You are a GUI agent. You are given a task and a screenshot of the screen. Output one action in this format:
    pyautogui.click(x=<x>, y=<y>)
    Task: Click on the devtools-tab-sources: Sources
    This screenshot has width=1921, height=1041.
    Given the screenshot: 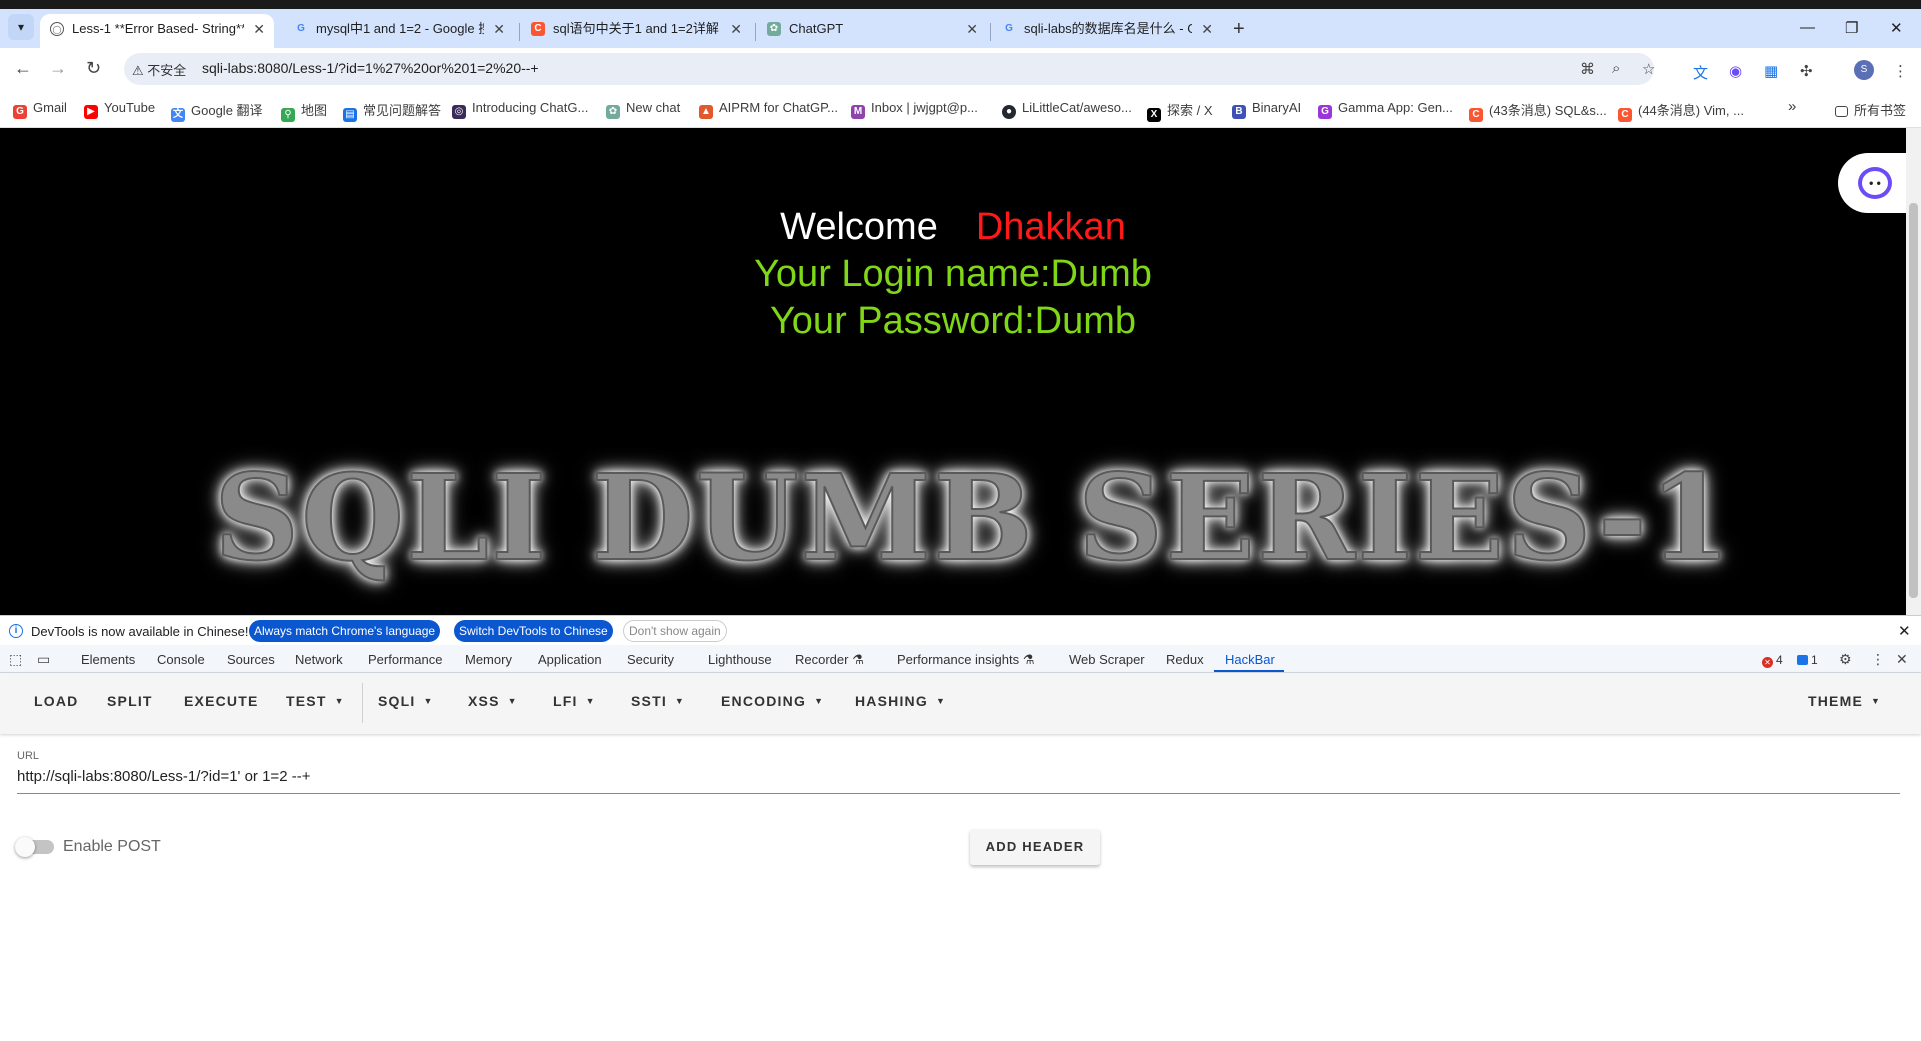 What is the action you would take?
    pyautogui.click(x=251, y=659)
    